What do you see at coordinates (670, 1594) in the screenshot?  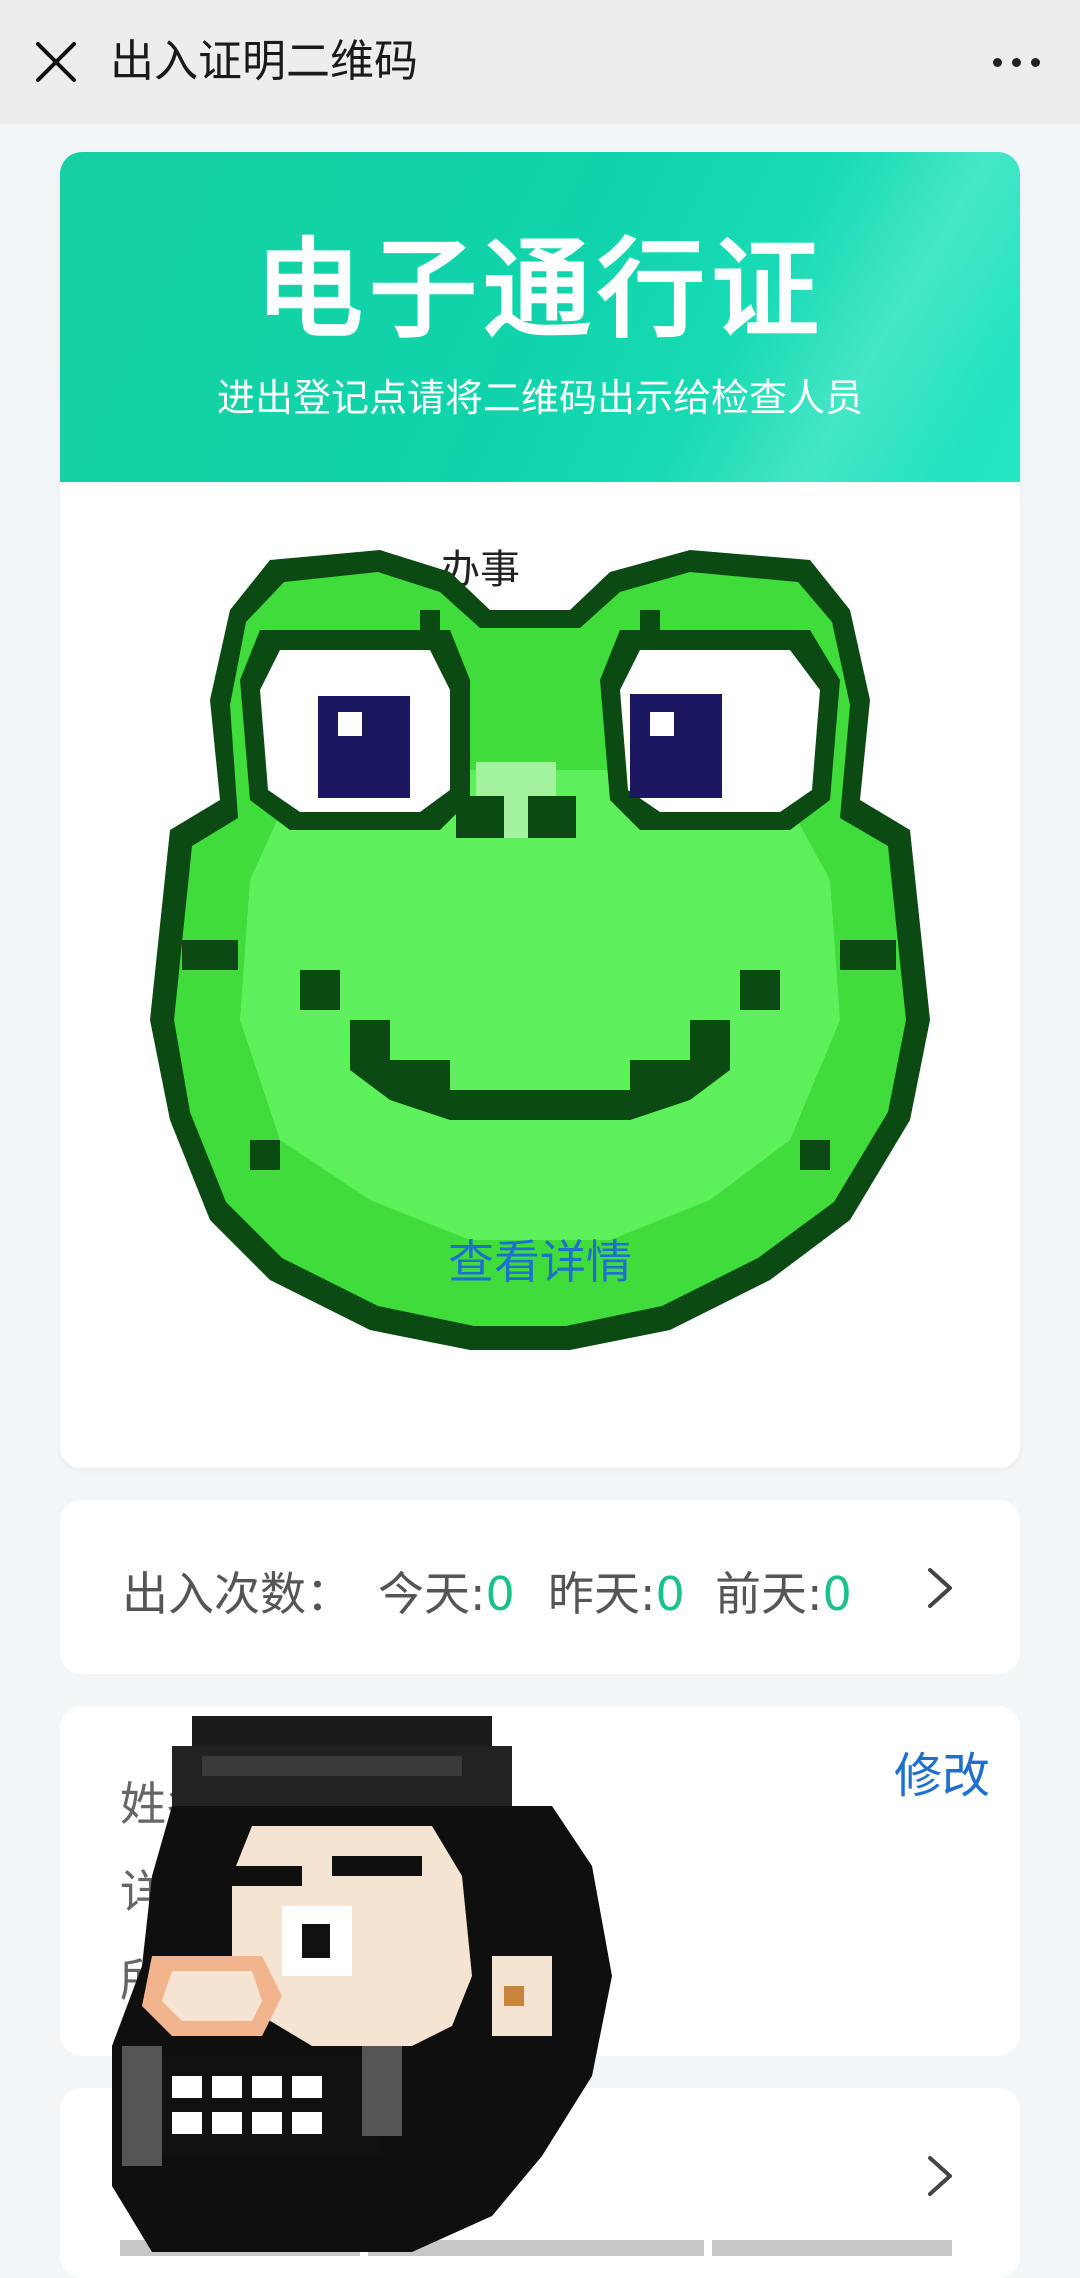 I see `stat-yesterday-value: 0` at bounding box center [670, 1594].